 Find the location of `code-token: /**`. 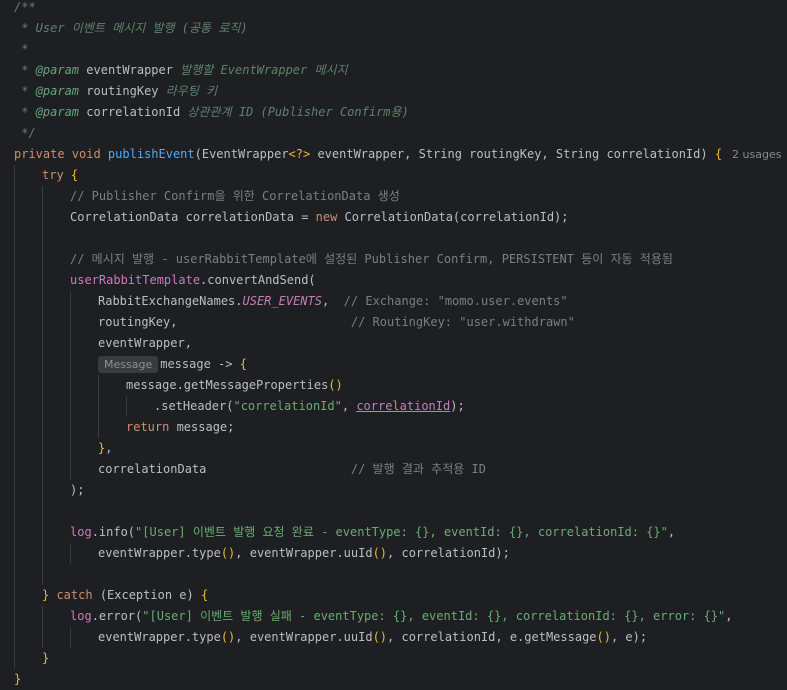

code-token: /** is located at coordinates (25, 7).